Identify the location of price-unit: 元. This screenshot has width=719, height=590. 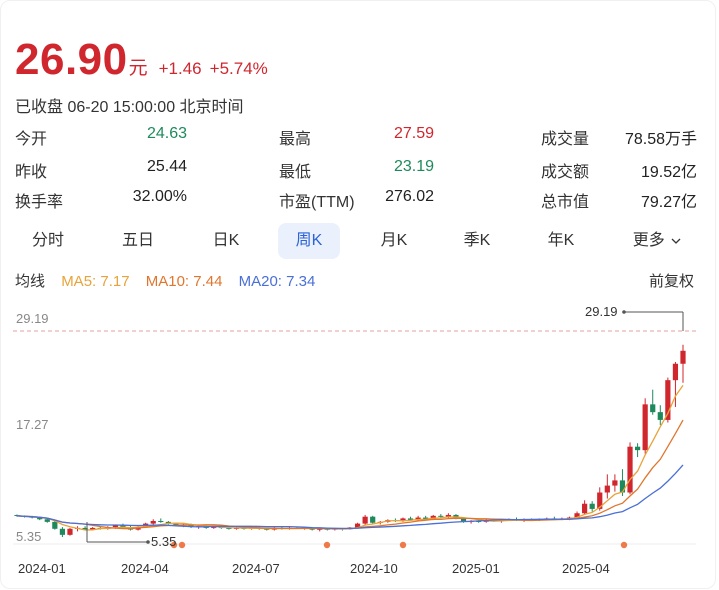
(138, 68).